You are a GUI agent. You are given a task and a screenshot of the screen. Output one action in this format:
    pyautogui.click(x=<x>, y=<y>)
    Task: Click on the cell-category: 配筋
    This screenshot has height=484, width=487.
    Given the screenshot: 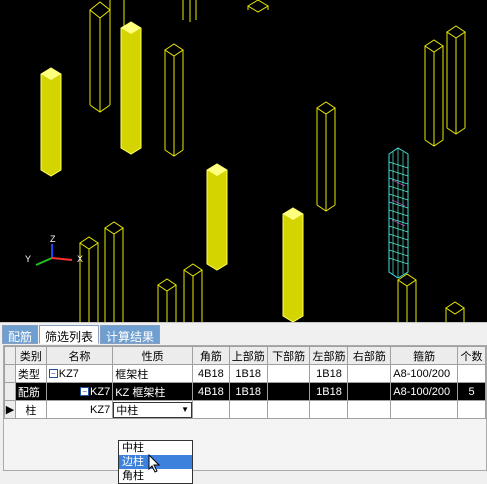 What is the action you would take?
    pyautogui.click(x=30, y=391)
    